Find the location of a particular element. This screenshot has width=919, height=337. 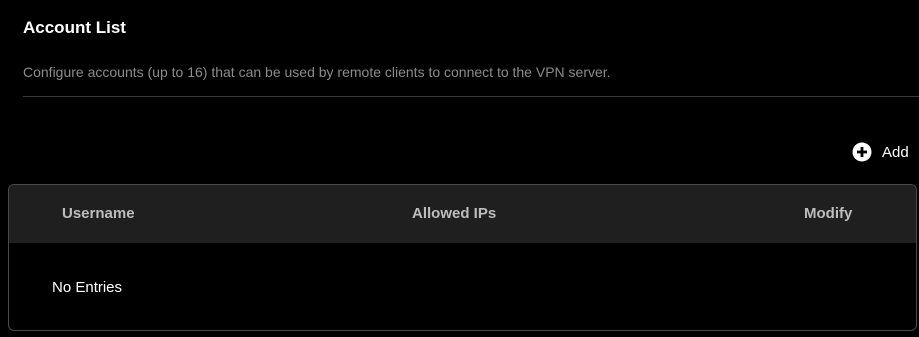

divider is located at coordinates (471, 96).